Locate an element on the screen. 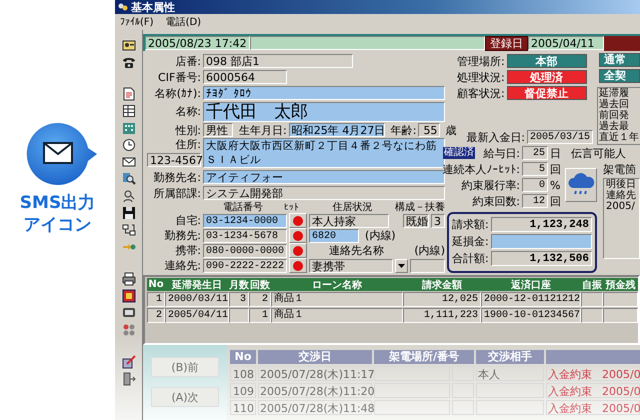 The image size is (640, 420). nav-button: (B)前 is located at coordinates (185, 367).